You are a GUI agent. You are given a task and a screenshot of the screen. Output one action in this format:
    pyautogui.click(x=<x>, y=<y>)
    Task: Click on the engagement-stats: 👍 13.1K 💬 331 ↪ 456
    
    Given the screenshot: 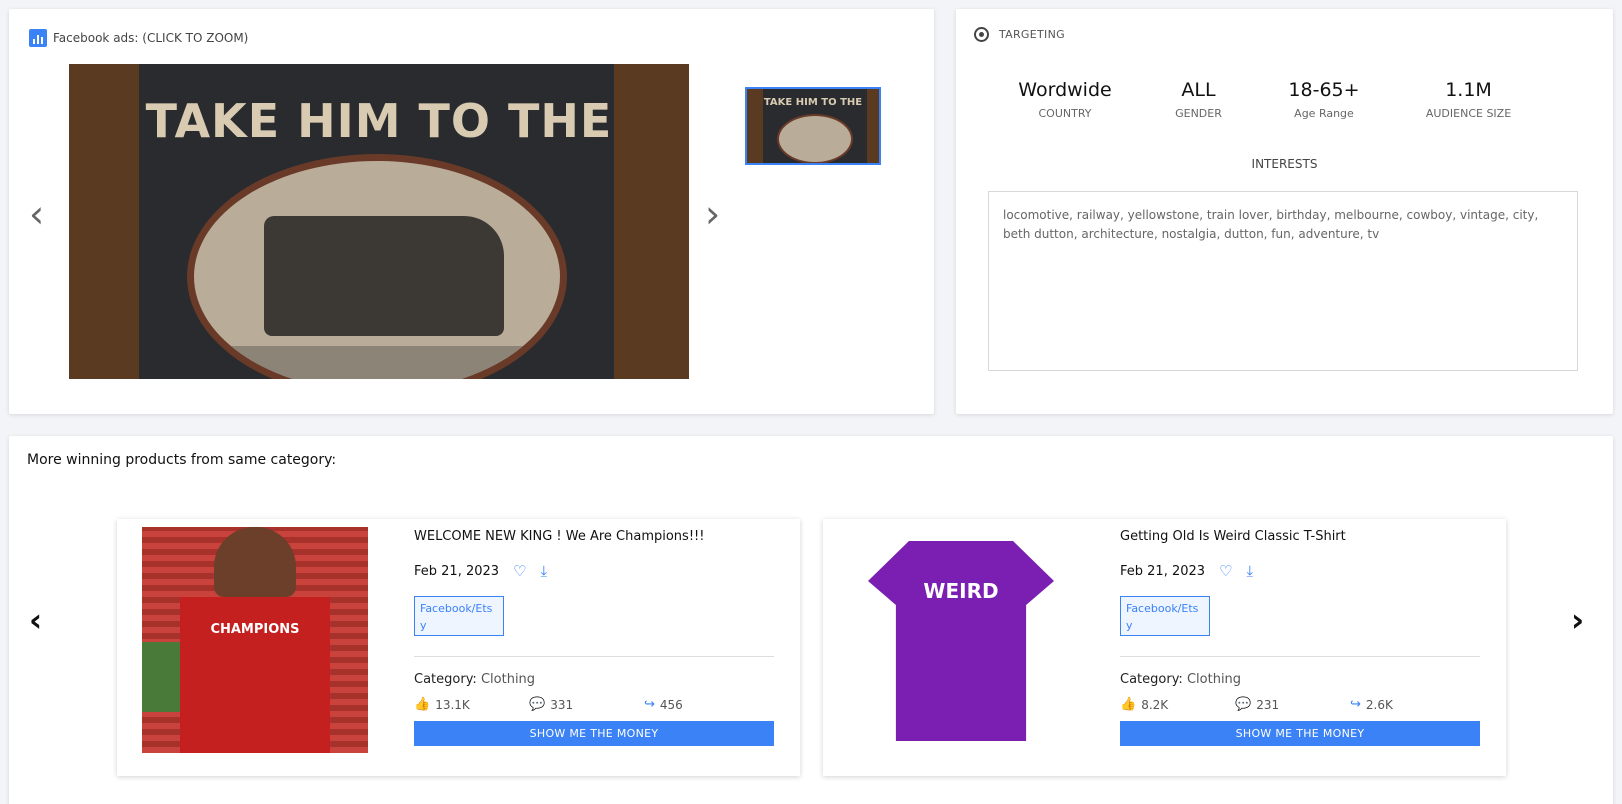 What is the action you would take?
    pyautogui.click(x=594, y=704)
    